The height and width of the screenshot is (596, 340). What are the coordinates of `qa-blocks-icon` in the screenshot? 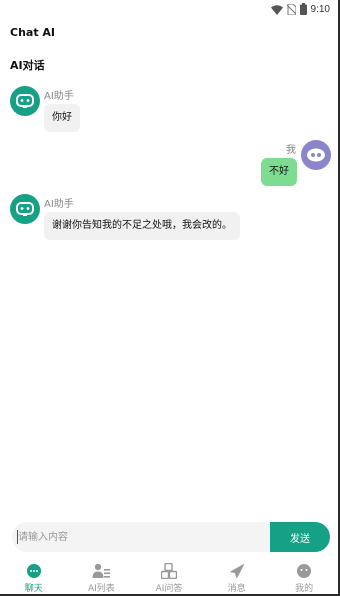 It's located at (169, 571).